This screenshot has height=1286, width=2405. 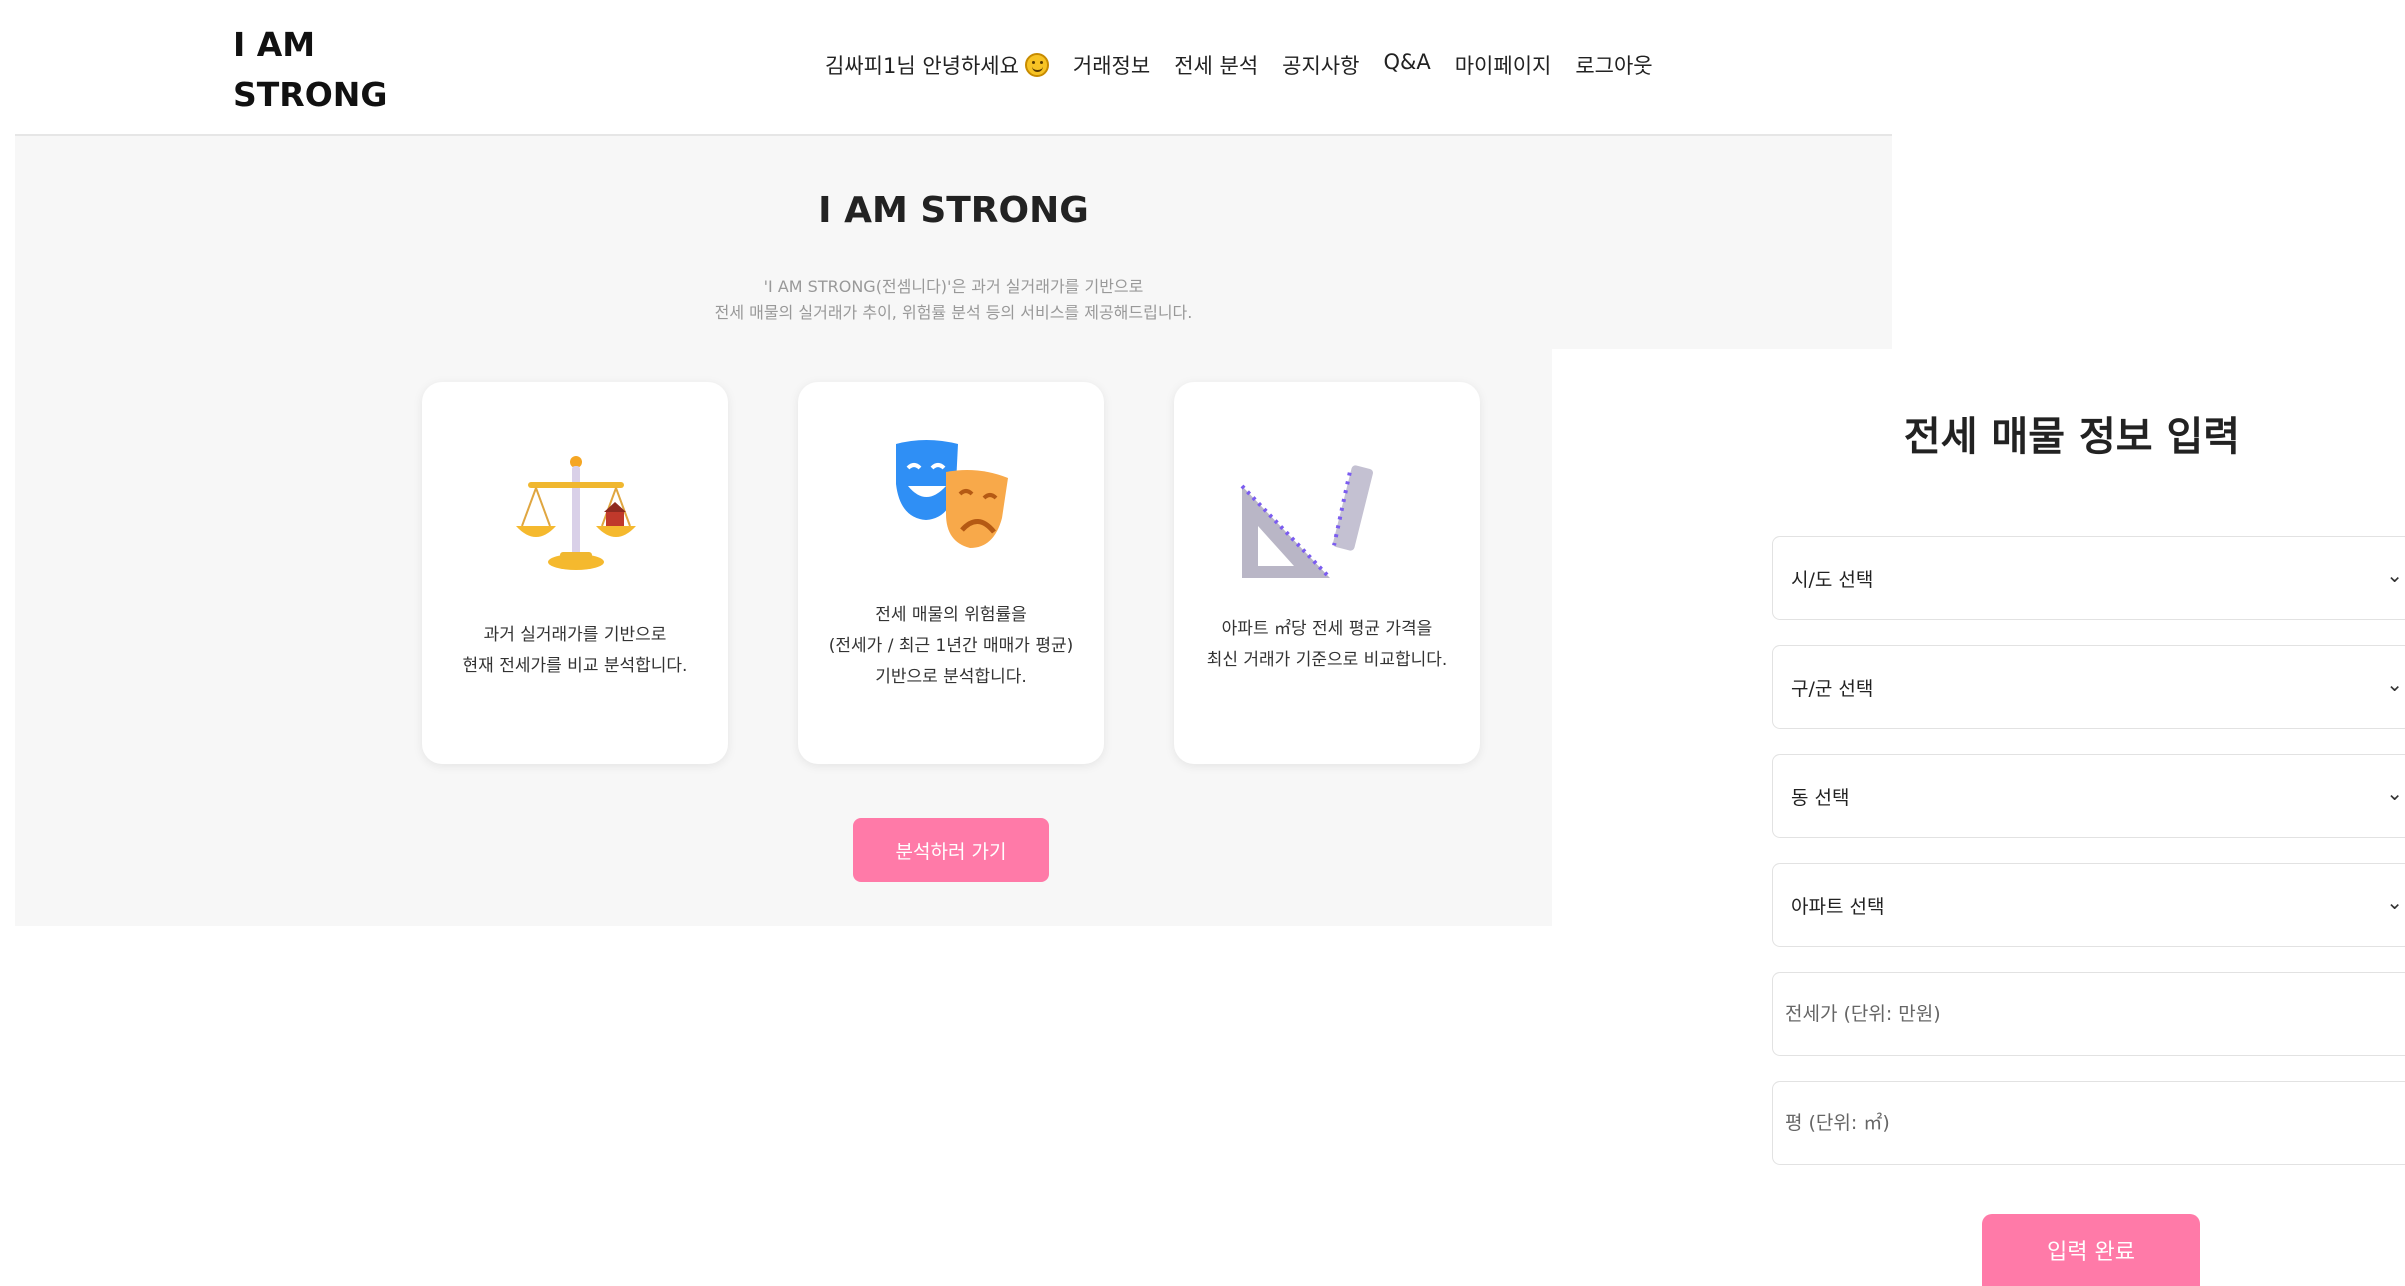 What do you see at coordinates (1503, 65) in the screenshot?
I see `nav-mypage: 마이페이지` at bounding box center [1503, 65].